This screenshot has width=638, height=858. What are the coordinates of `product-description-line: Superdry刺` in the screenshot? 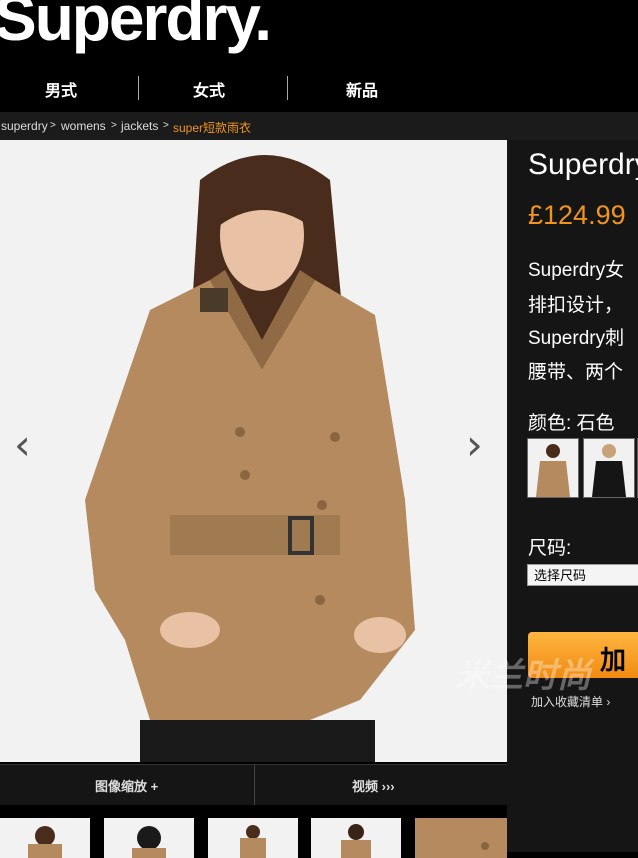 It's located at (576, 338).